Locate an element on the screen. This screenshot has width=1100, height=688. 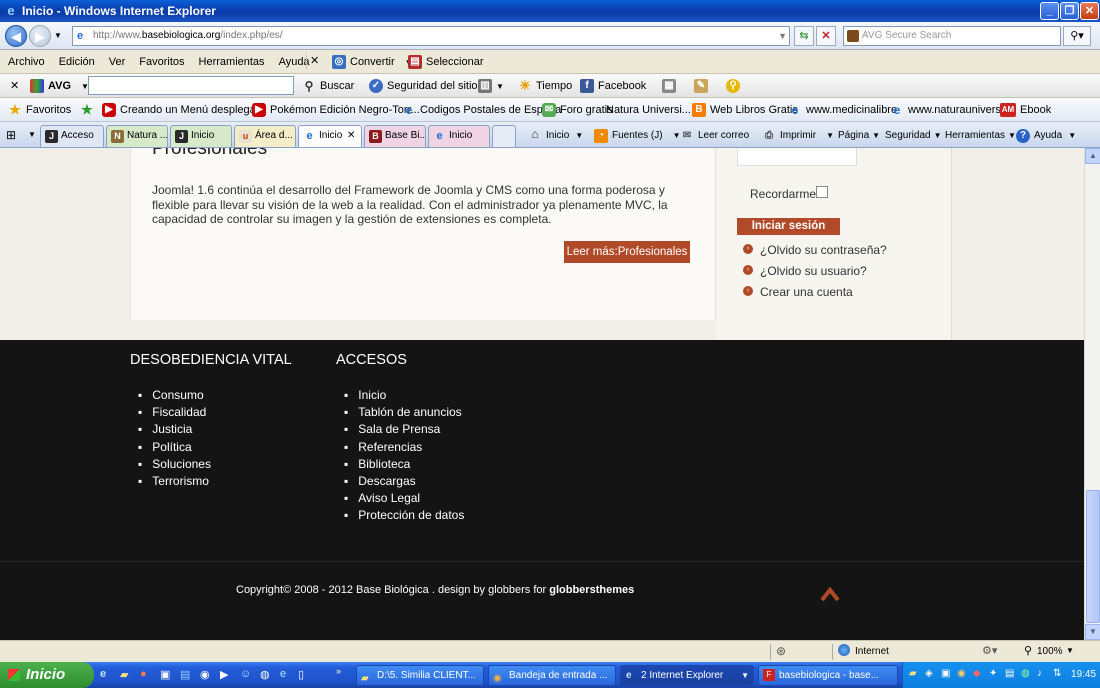
back-to-top-icon is located at coordinates (830, 593).